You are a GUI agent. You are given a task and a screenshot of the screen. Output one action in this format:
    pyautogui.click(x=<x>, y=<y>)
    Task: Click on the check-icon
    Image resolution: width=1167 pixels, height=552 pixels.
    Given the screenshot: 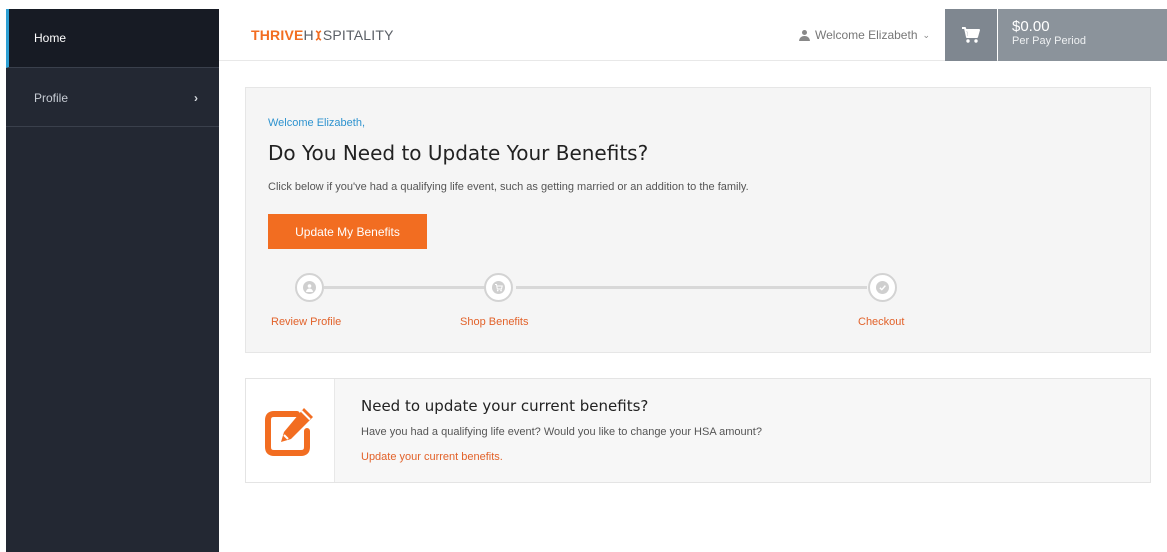 What is the action you would take?
    pyautogui.click(x=882, y=287)
    